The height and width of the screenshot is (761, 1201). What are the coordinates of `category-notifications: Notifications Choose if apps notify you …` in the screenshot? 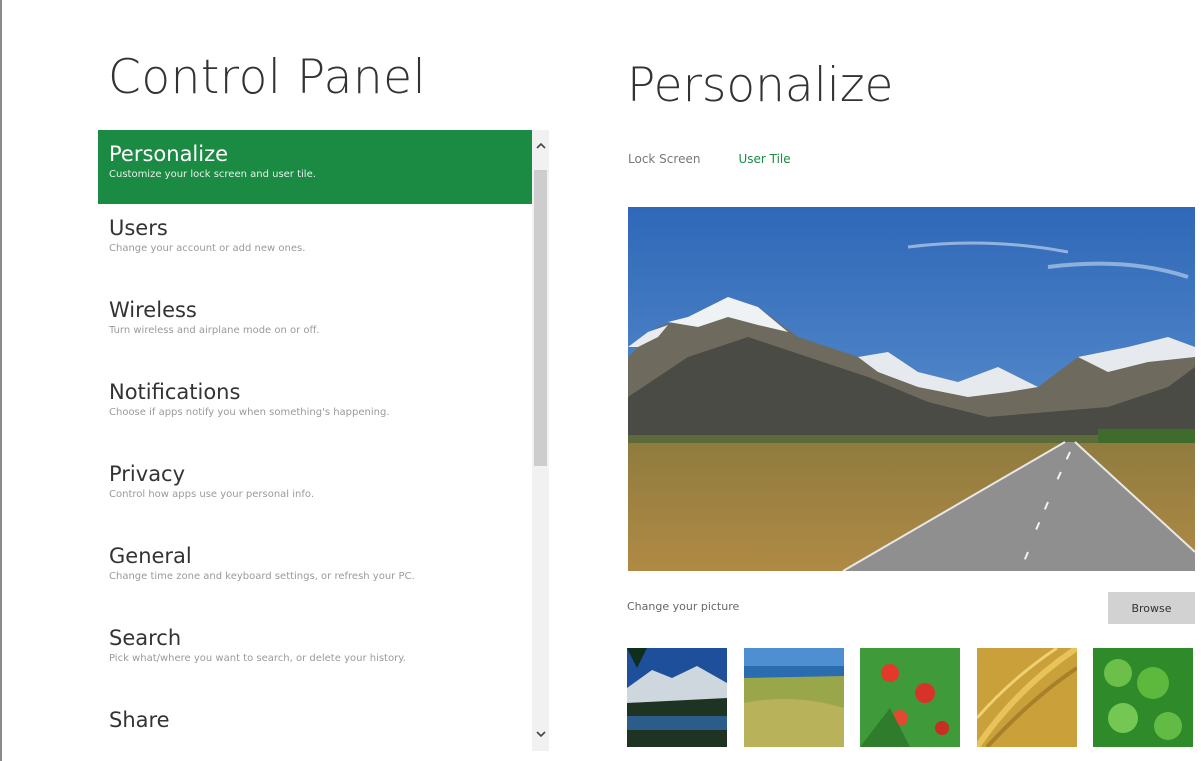 It's located at (315, 409).